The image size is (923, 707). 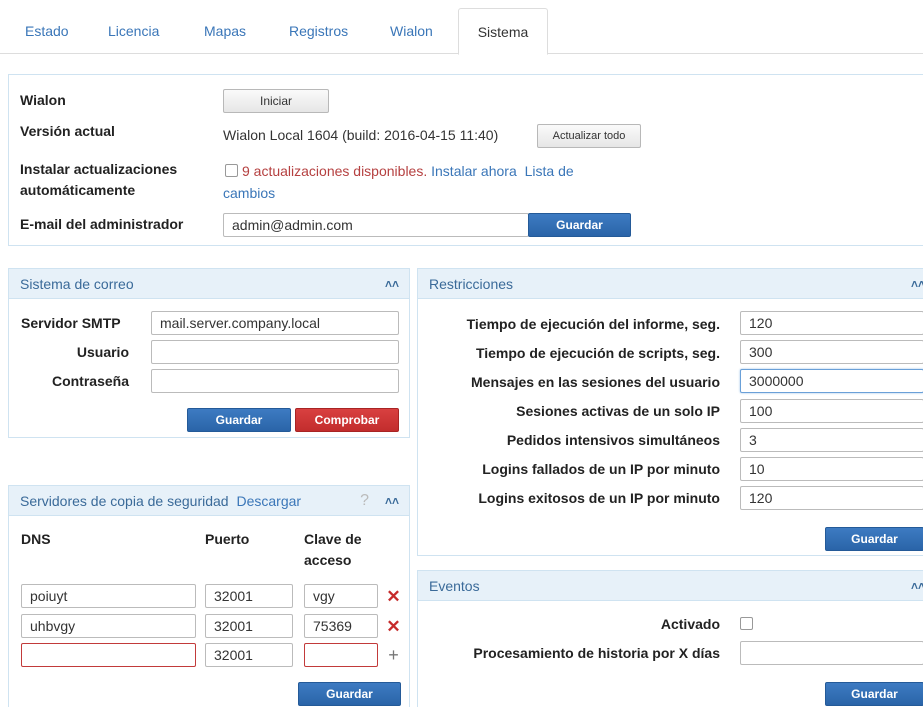 I want to click on backup-key-input: vgy, so click(x=341, y=596).